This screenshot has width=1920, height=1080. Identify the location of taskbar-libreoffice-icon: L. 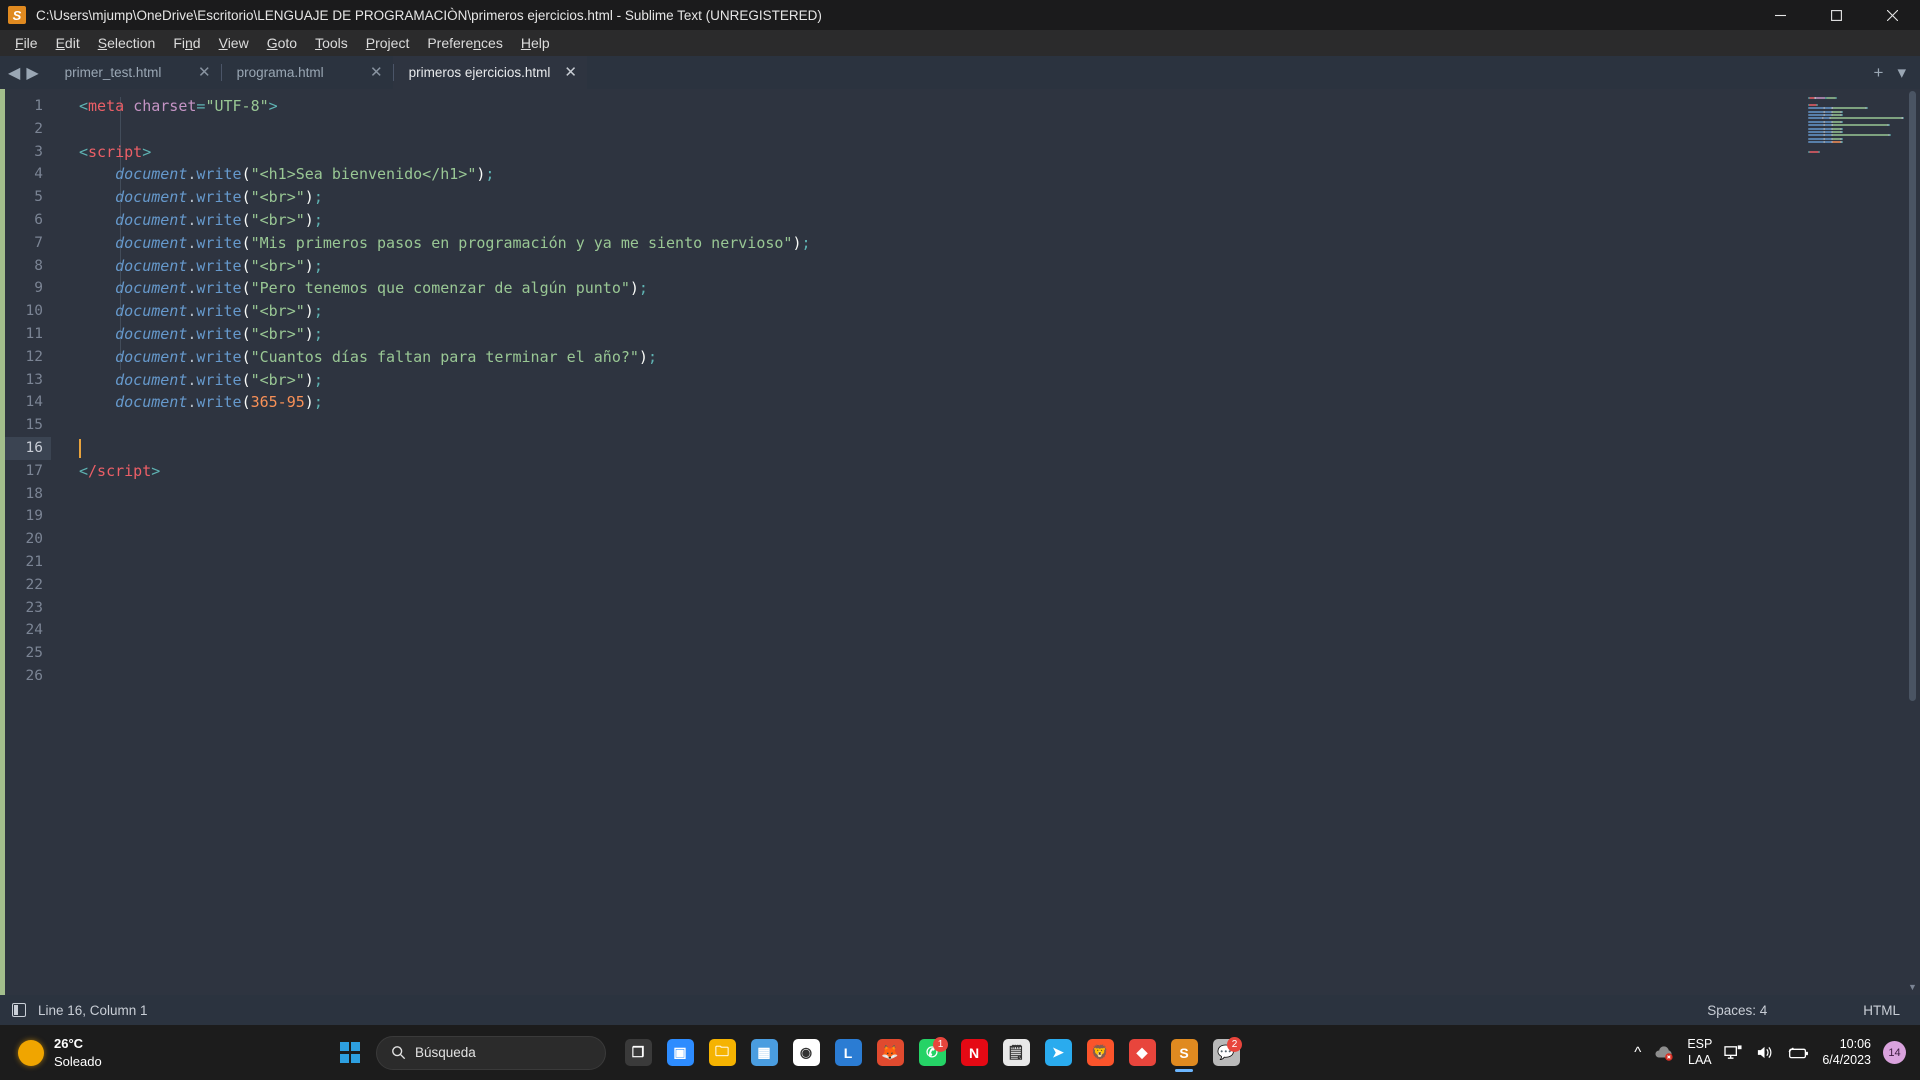
(848, 1053).